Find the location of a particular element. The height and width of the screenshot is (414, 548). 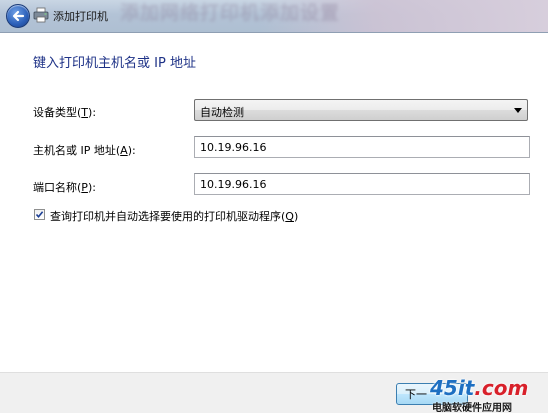

port-name-field-box is located at coordinates (362, 184).